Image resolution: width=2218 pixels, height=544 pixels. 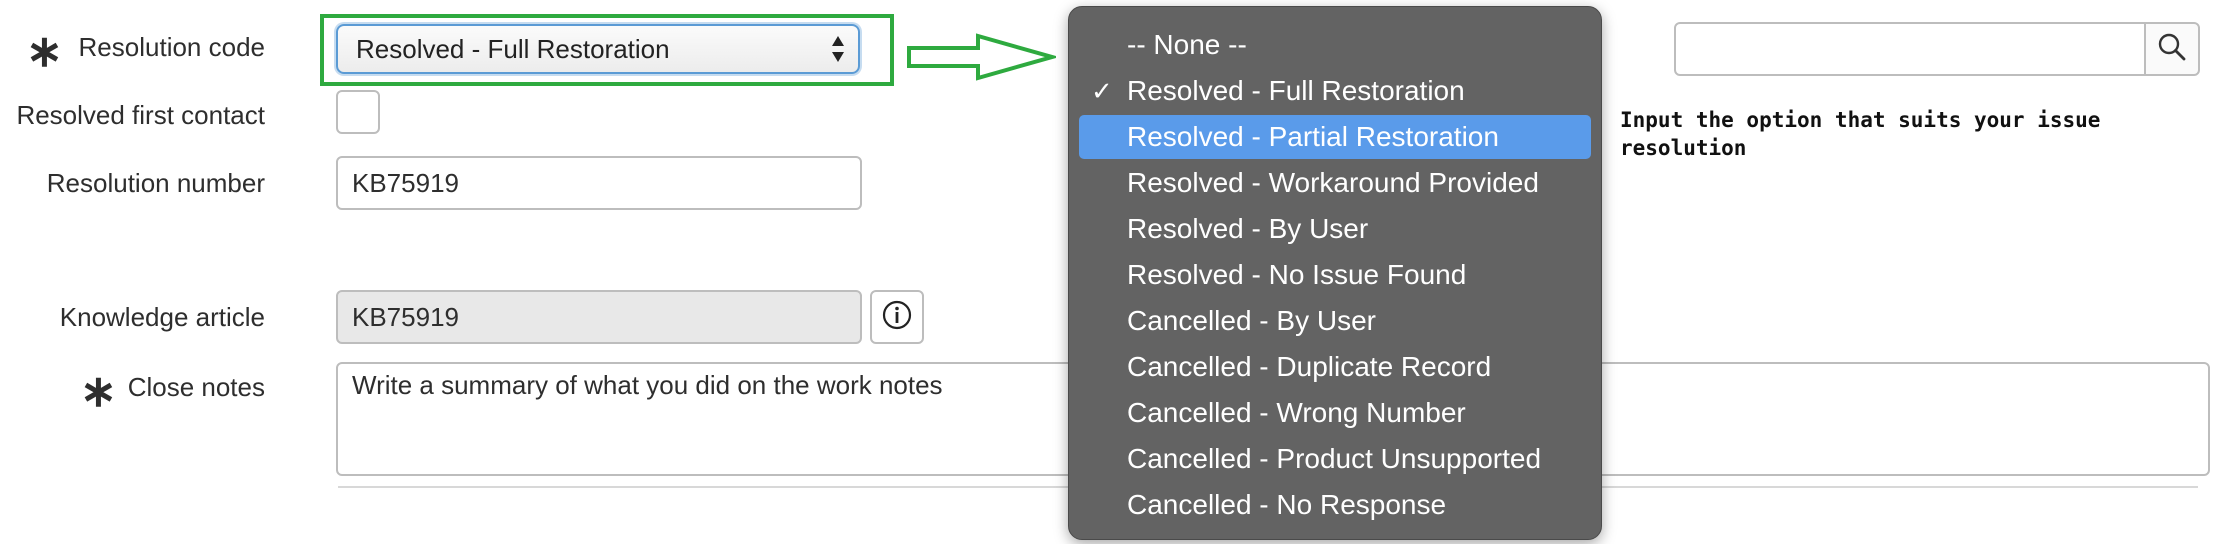 I want to click on close-notes-label: Close notes, so click(x=196, y=387).